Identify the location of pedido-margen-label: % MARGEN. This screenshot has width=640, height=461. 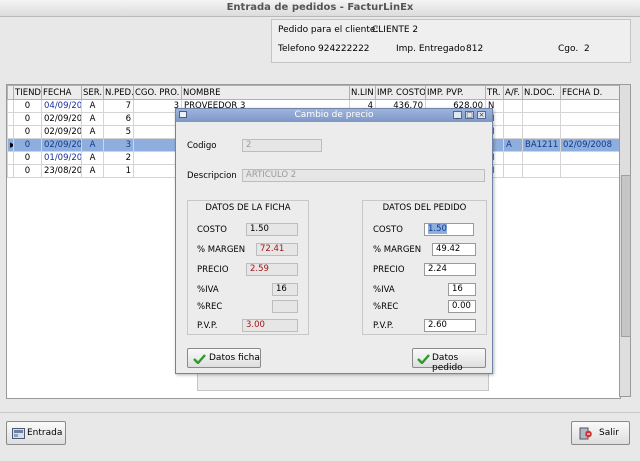
(397, 250).